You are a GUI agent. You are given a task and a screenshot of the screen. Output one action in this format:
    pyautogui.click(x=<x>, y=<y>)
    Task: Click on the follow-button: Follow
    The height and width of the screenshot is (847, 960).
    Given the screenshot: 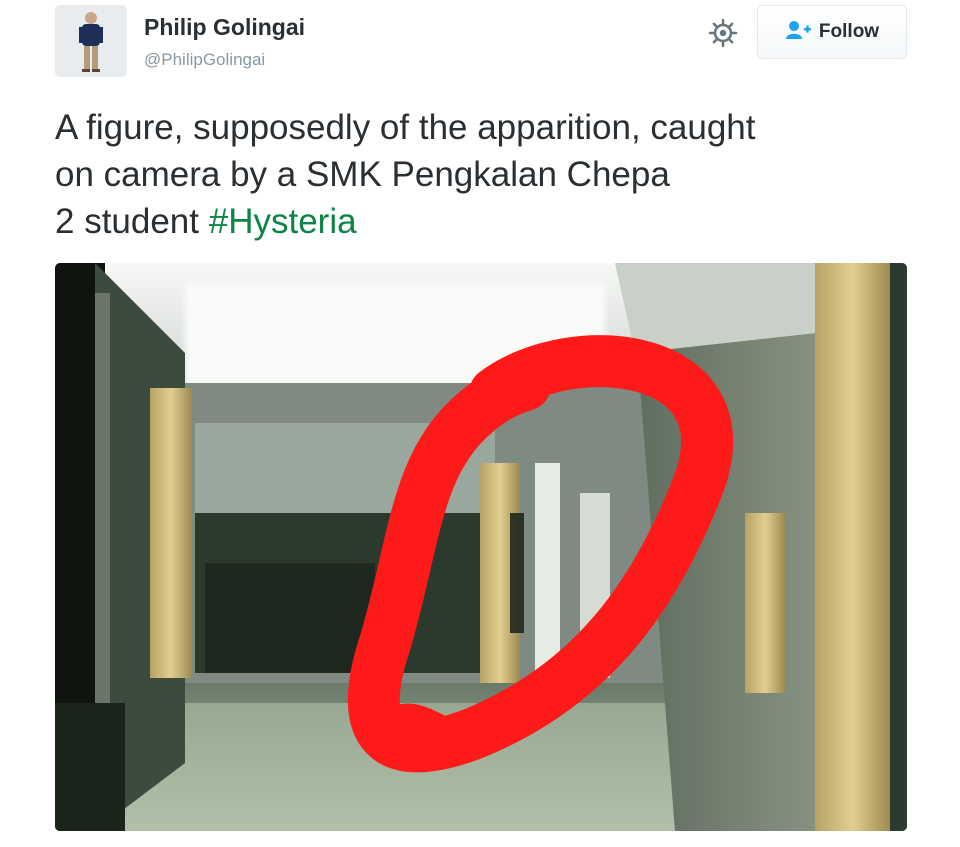 What is the action you would take?
    pyautogui.click(x=832, y=32)
    